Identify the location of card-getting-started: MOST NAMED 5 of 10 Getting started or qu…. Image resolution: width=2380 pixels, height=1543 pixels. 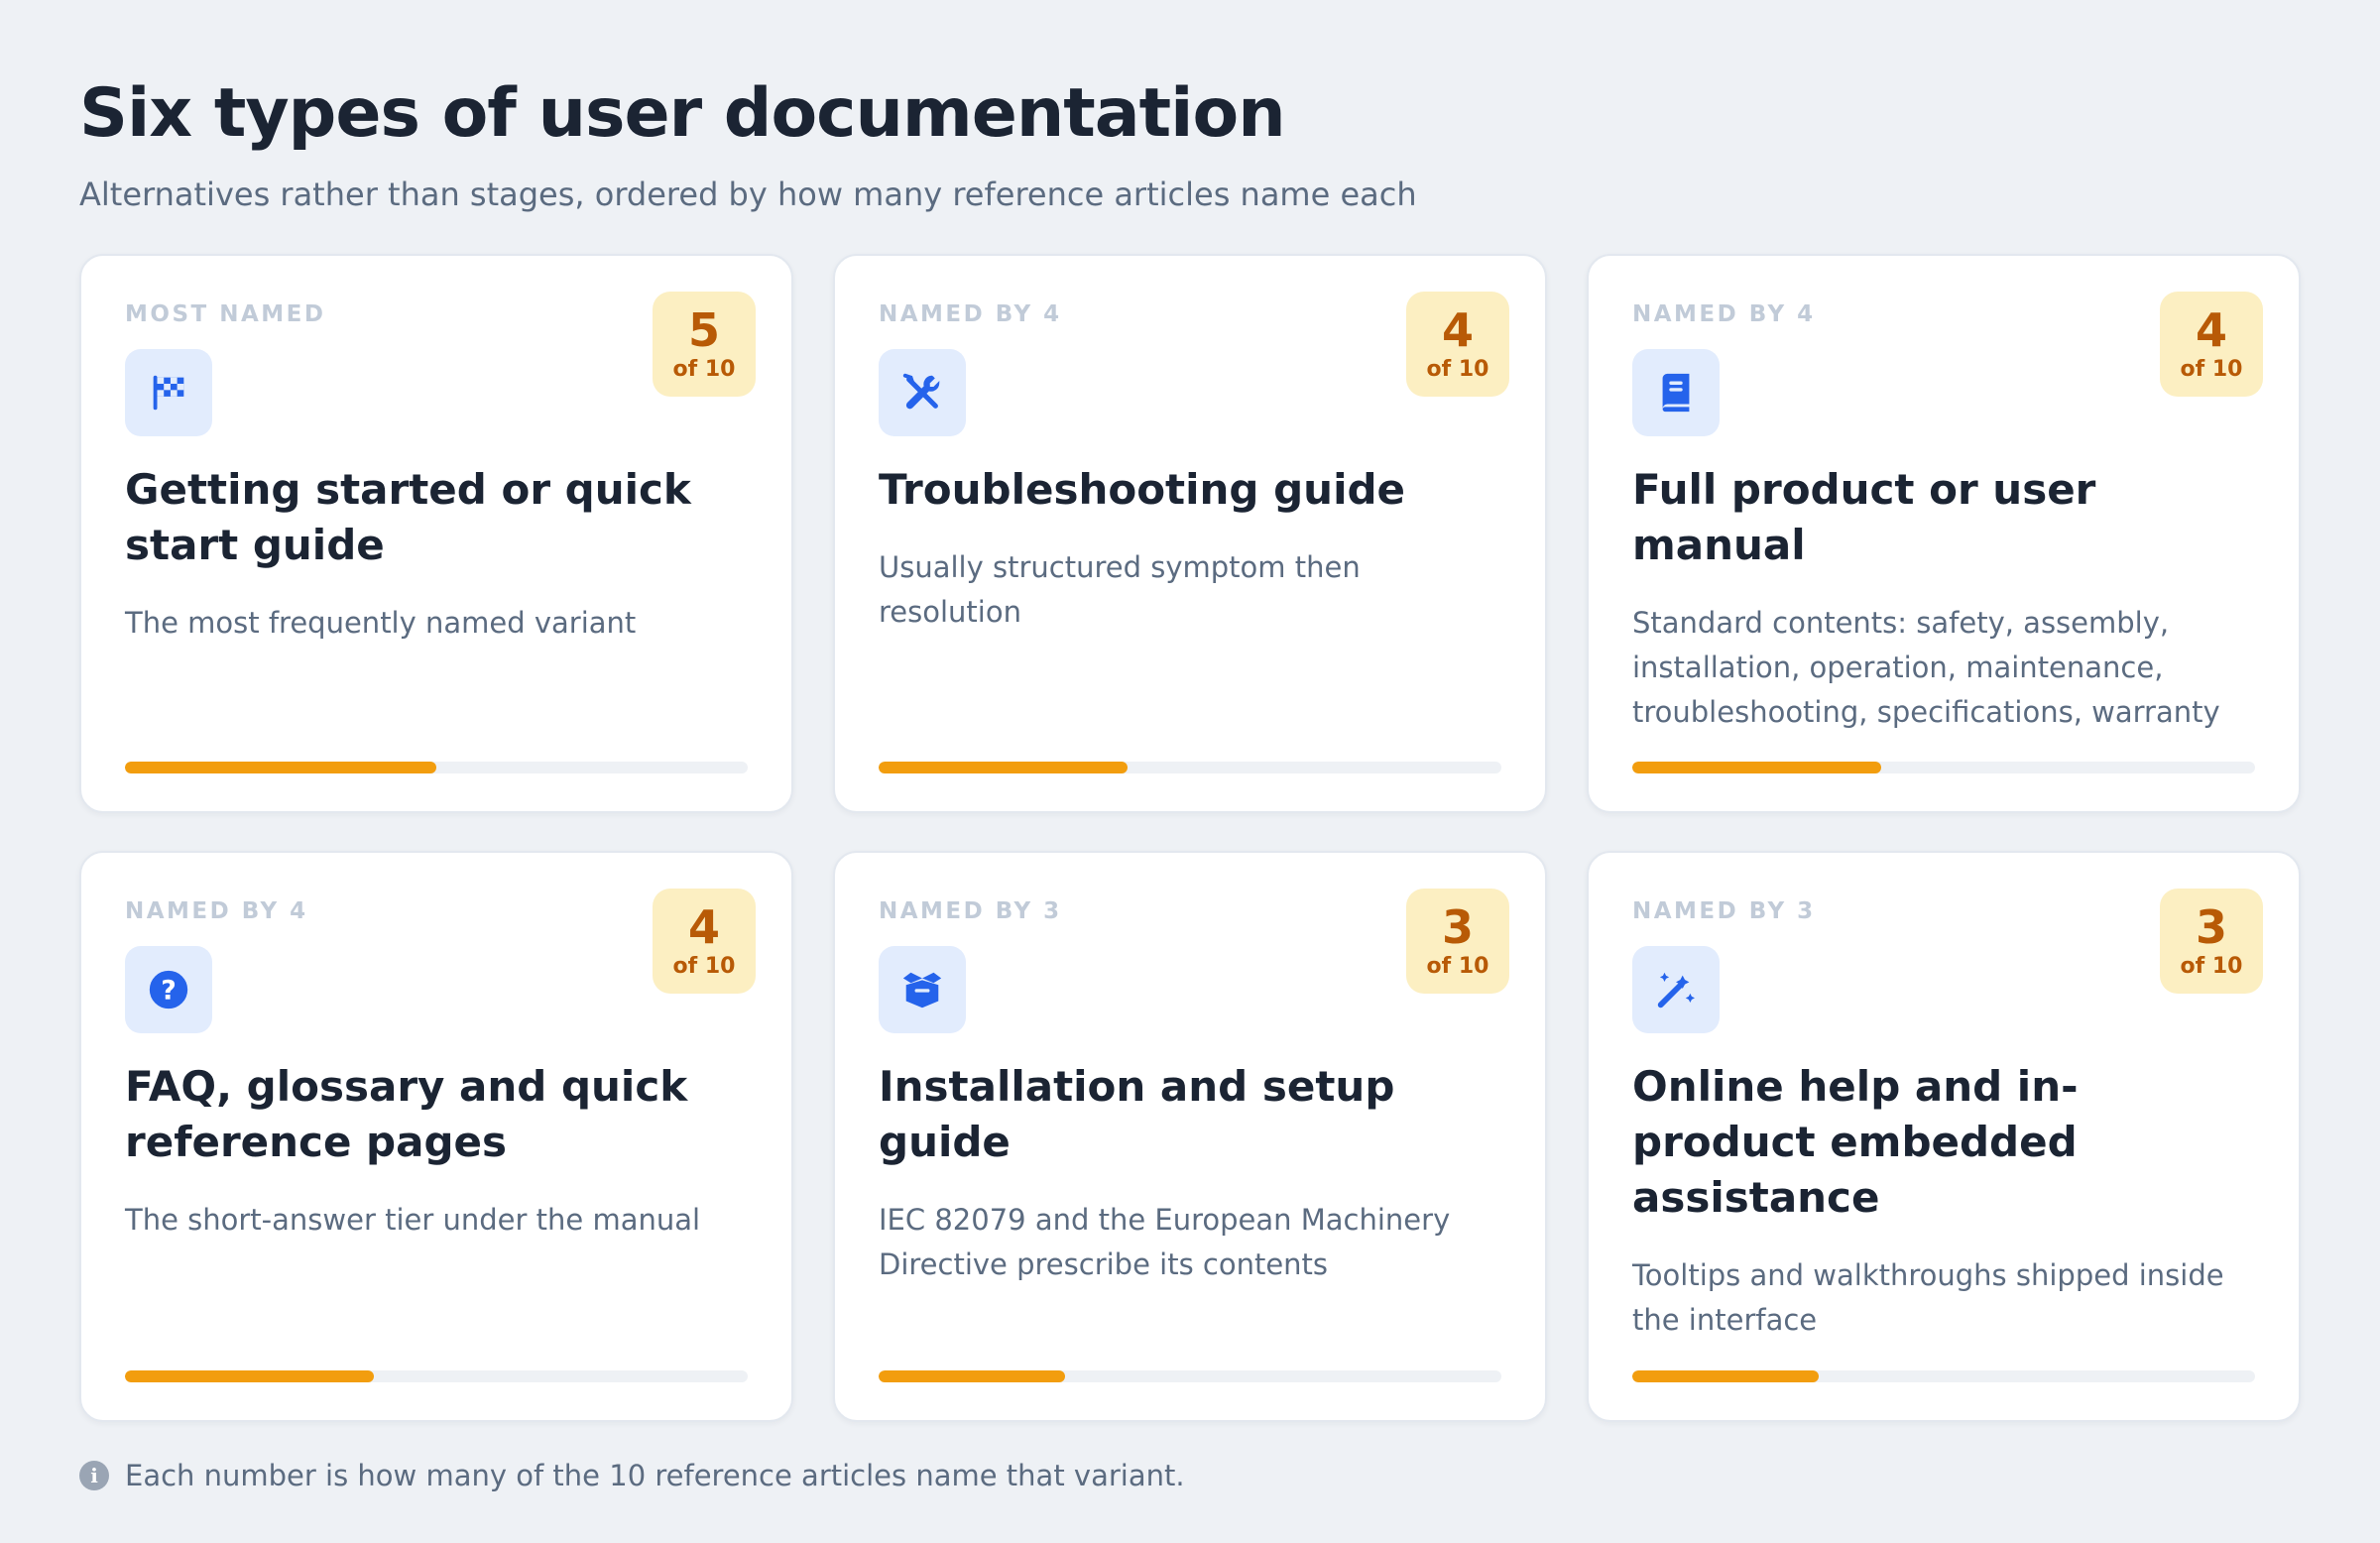
(436, 533).